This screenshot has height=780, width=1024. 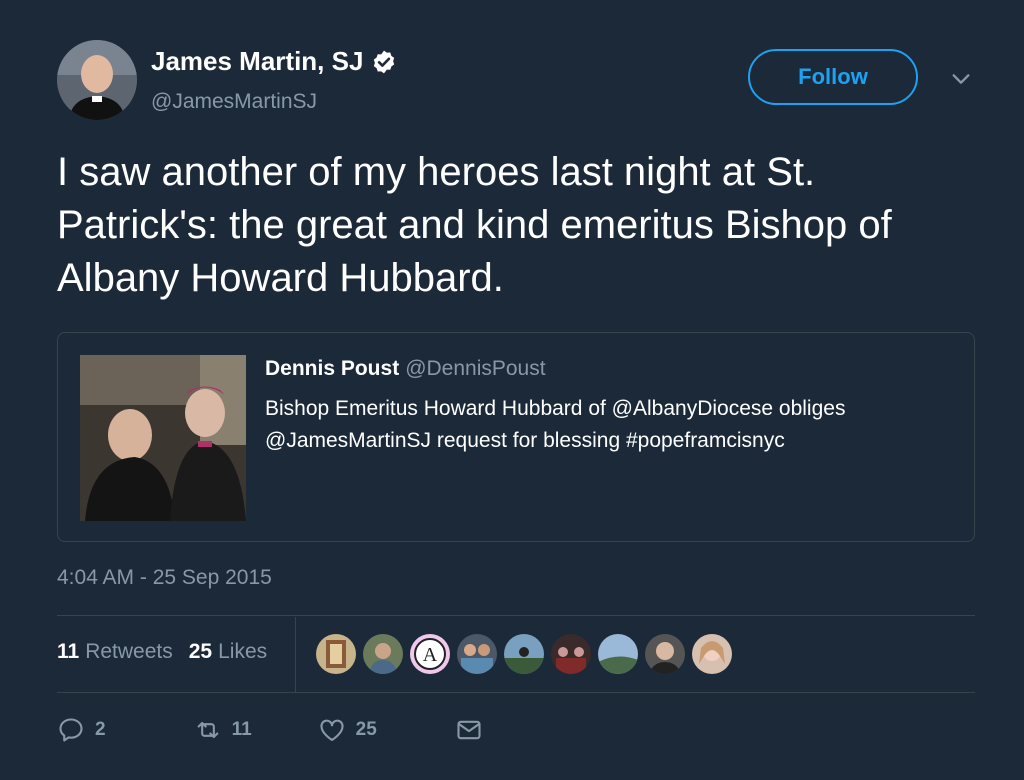 What do you see at coordinates (475, 368) in the screenshot?
I see `quoted-author-handle: @DennisPoust` at bounding box center [475, 368].